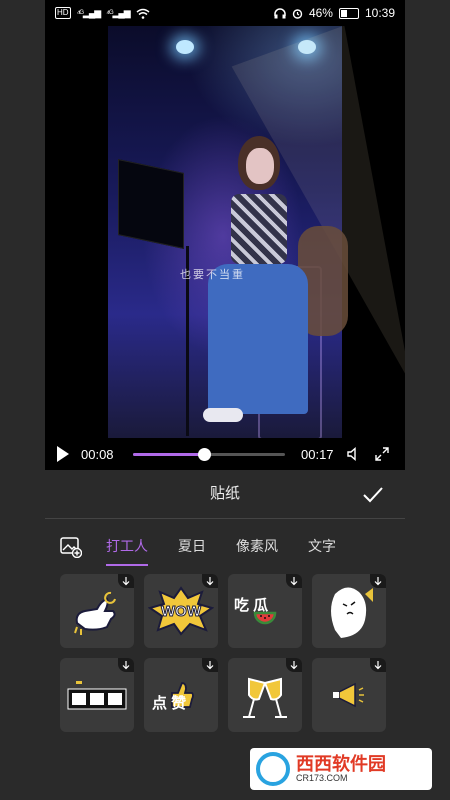  What do you see at coordinates (265, 611) in the screenshot?
I see `sticker-item: 吃 瓜` at bounding box center [265, 611].